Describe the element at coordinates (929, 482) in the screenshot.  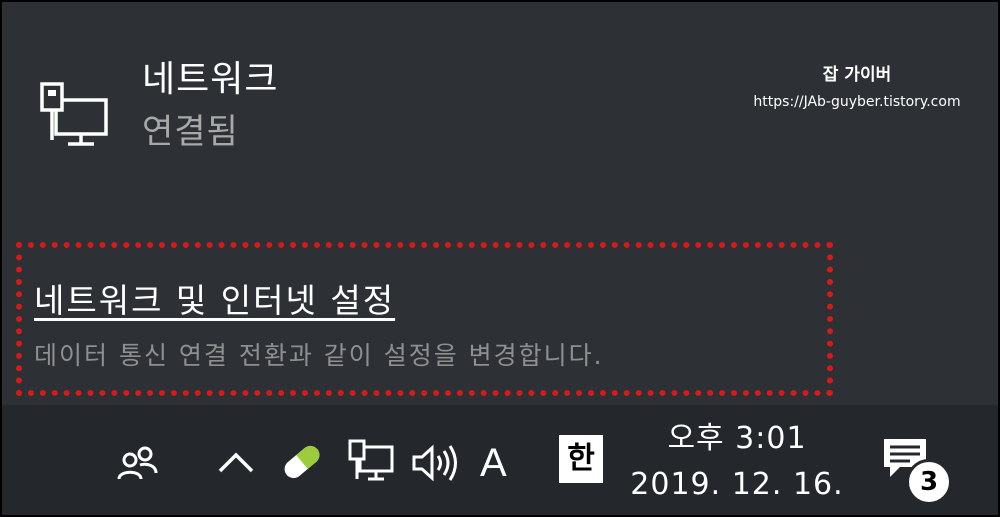
I see `notification-count-badge: 3` at that location.